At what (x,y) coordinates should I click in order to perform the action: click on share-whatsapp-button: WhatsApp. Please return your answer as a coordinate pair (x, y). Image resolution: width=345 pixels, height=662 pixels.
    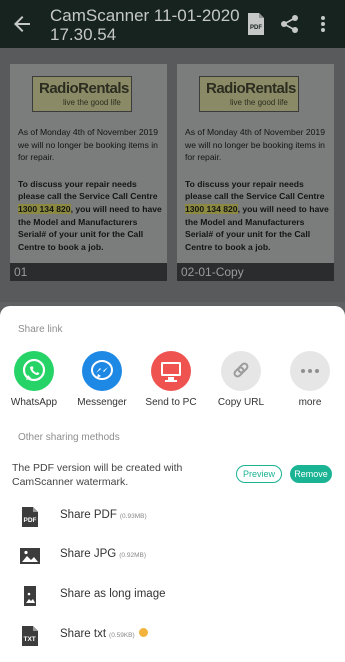
    Looking at the image, I should click on (34, 379).